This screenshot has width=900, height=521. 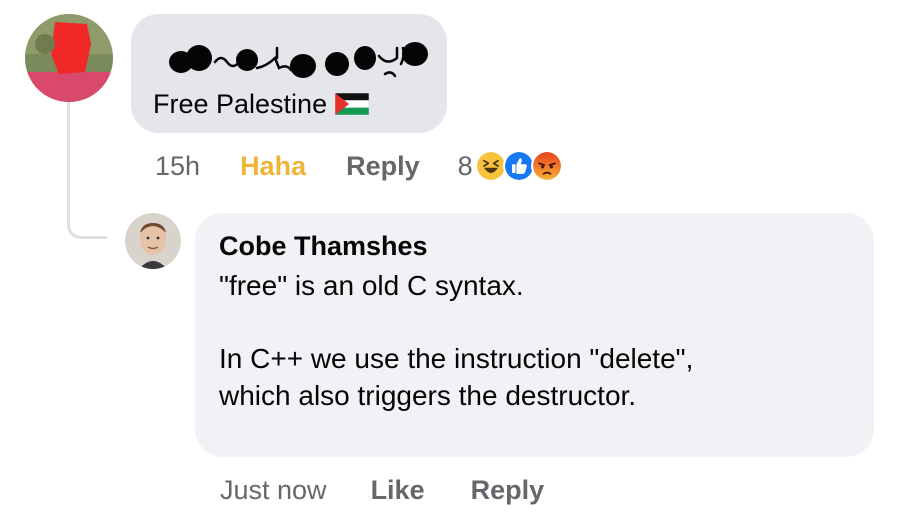 I want to click on reaction-summary: 8, so click(x=510, y=166).